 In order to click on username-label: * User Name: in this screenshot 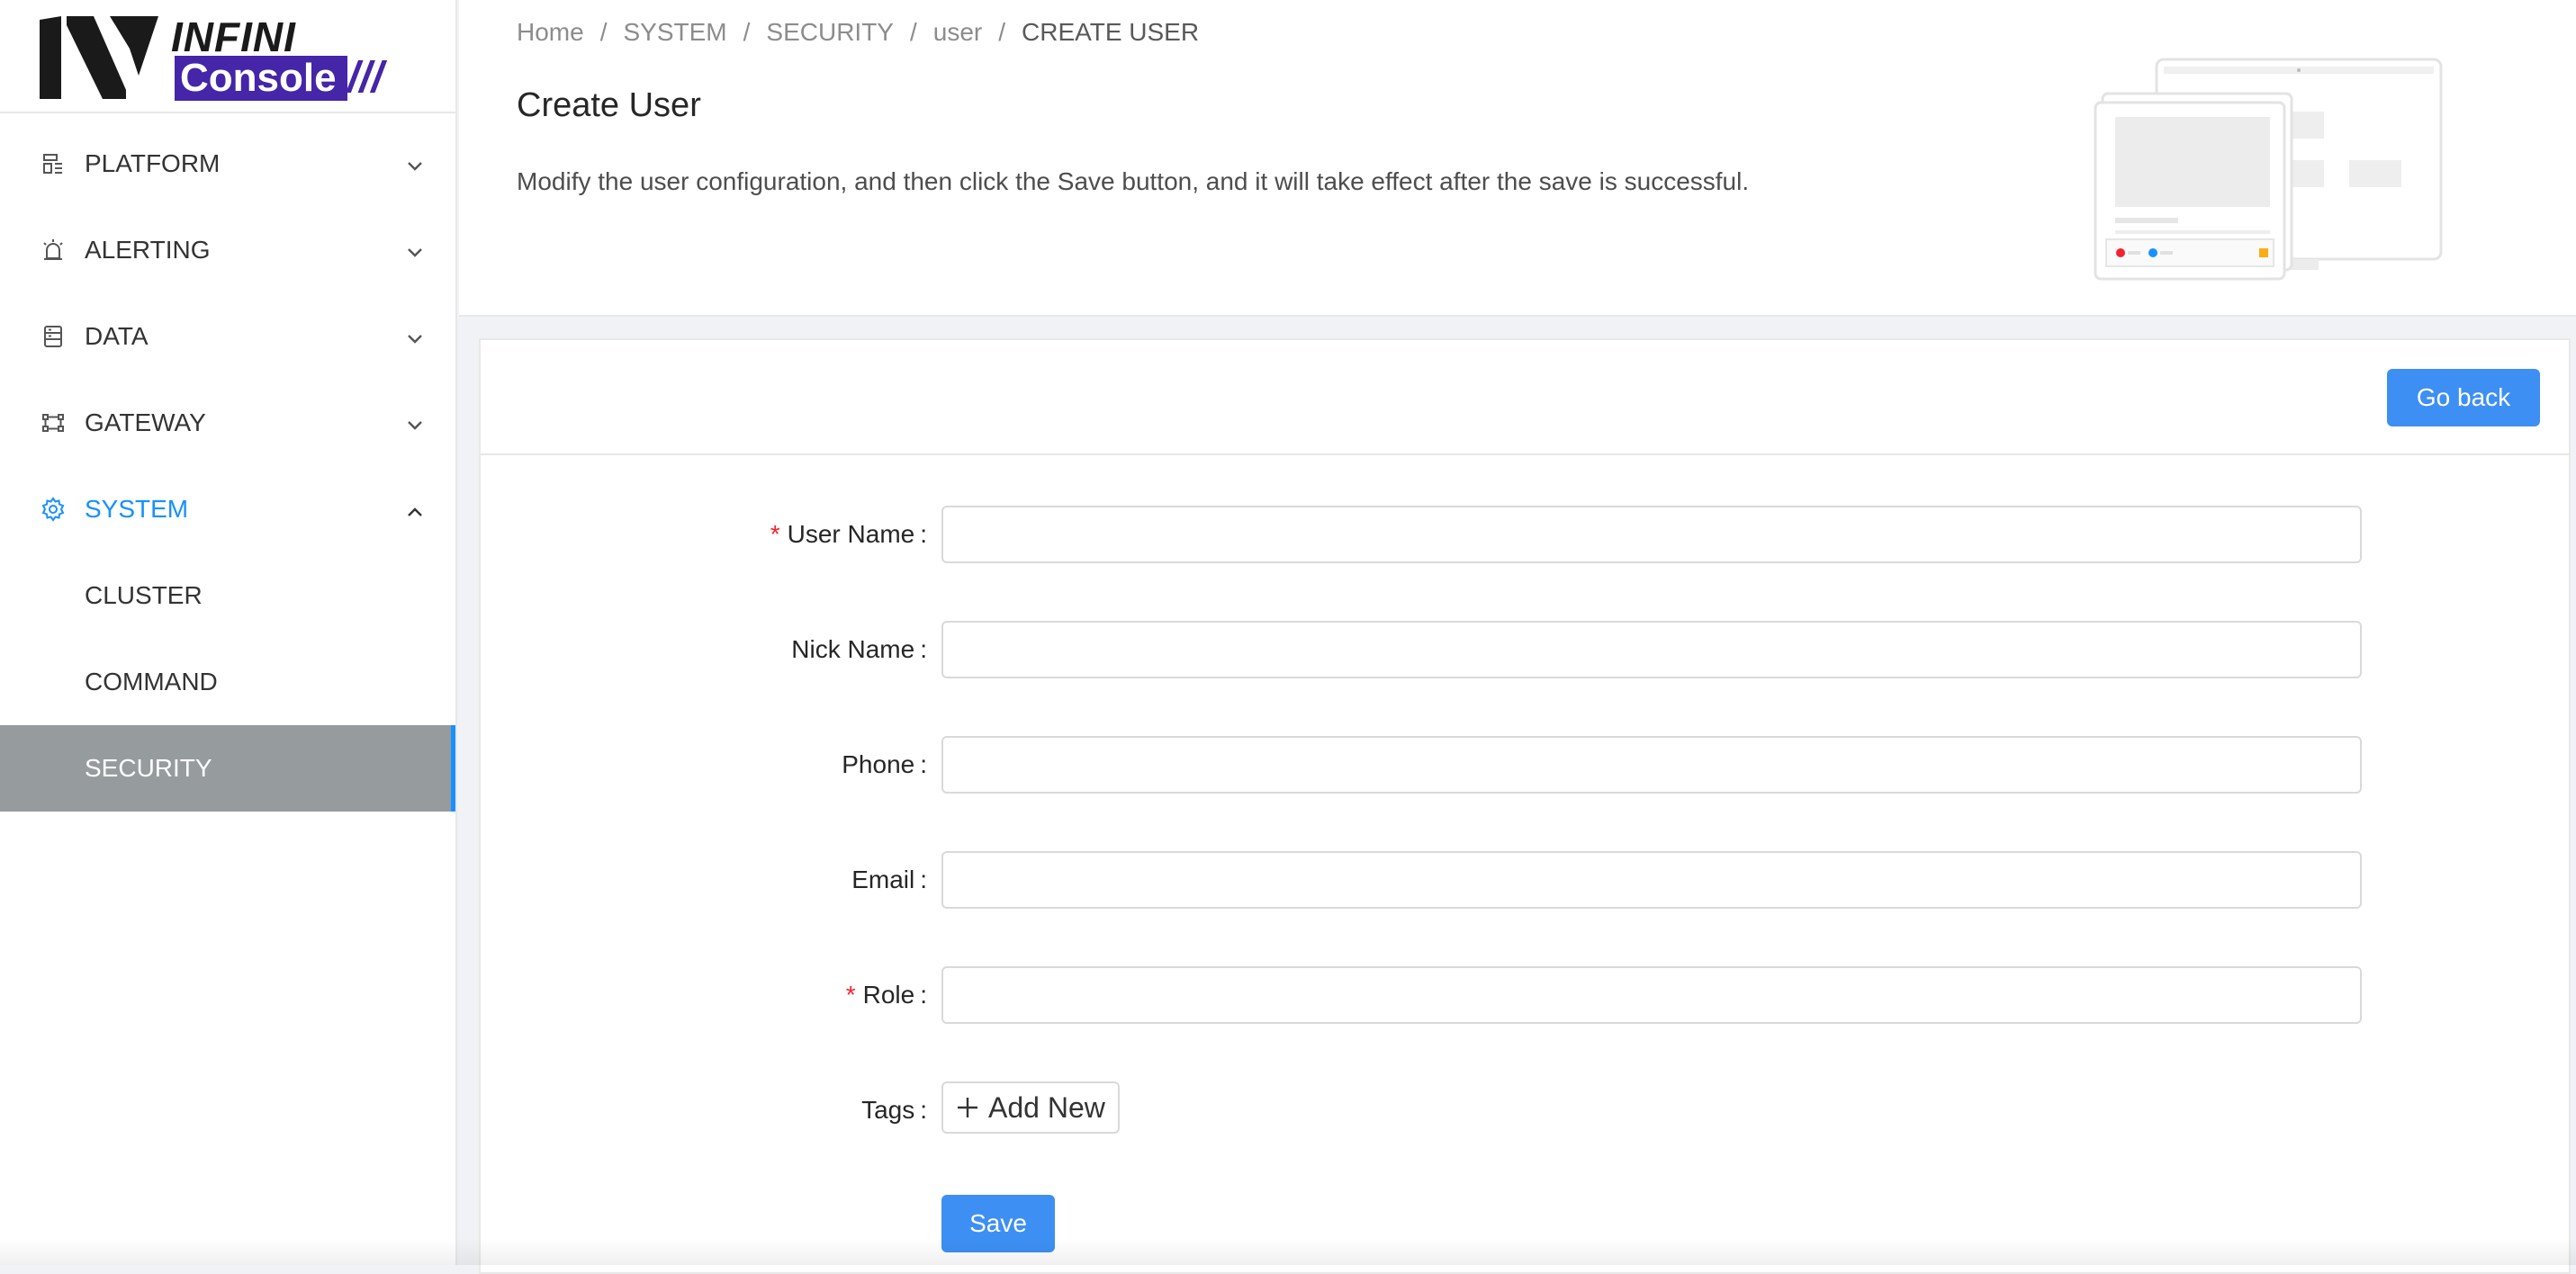, I will do `click(848, 534)`.